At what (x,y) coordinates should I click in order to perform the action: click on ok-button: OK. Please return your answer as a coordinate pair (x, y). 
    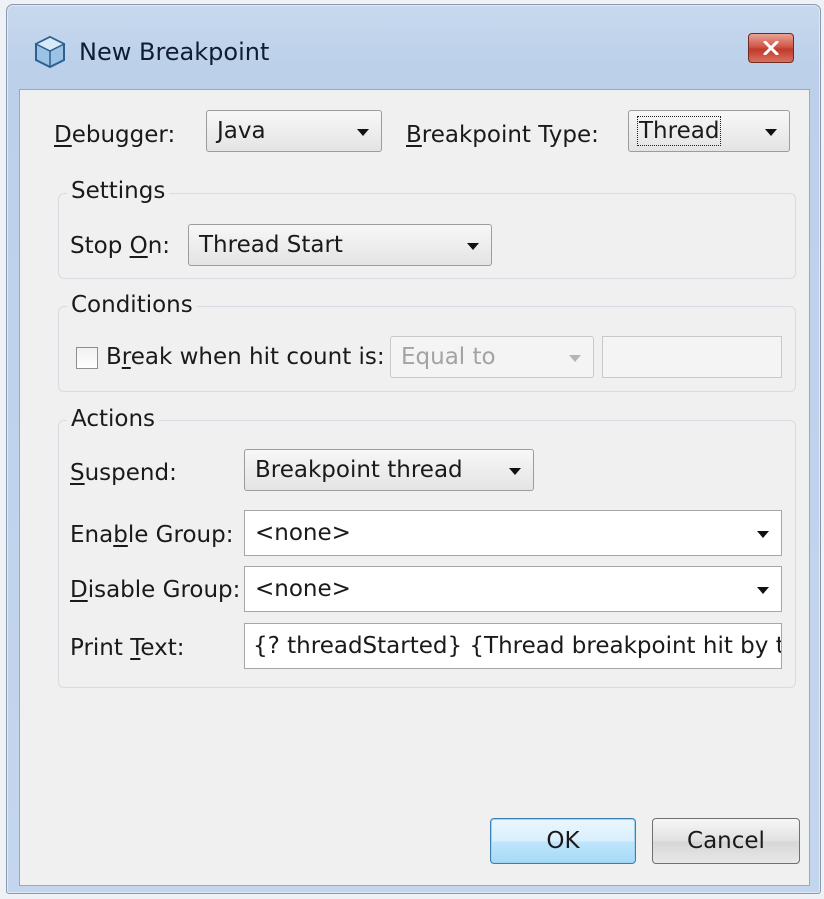
    Looking at the image, I should click on (563, 841).